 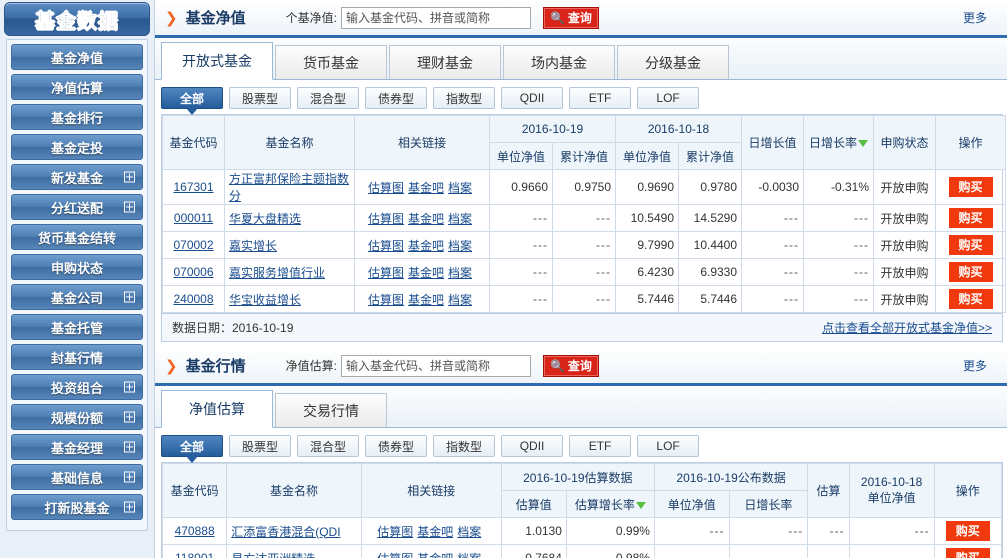 What do you see at coordinates (193, 299) in the screenshot?
I see `fund-code-link: 240008` at bounding box center [193, 299].